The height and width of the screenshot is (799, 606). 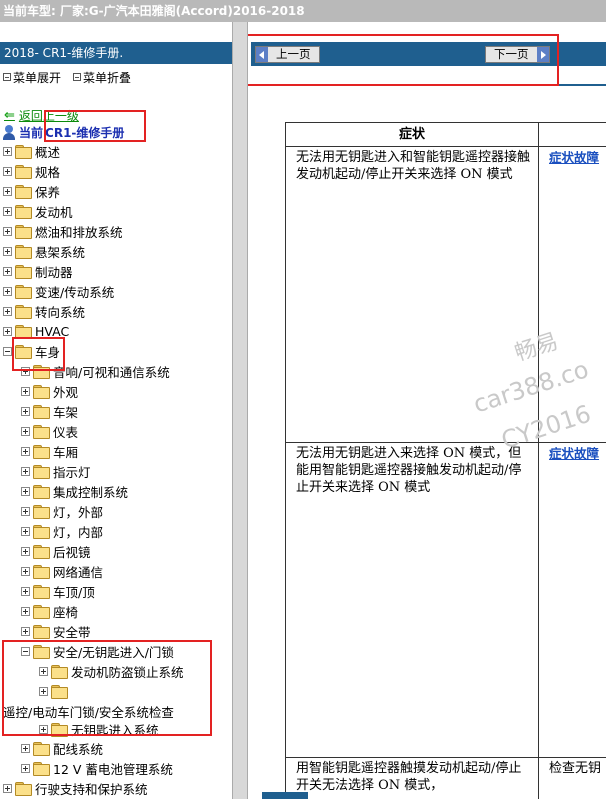 What do you see at coordinates (44, 251) in the screenshot?
I see `tree-item: 悬架系统` at bounding box center [44, 251].